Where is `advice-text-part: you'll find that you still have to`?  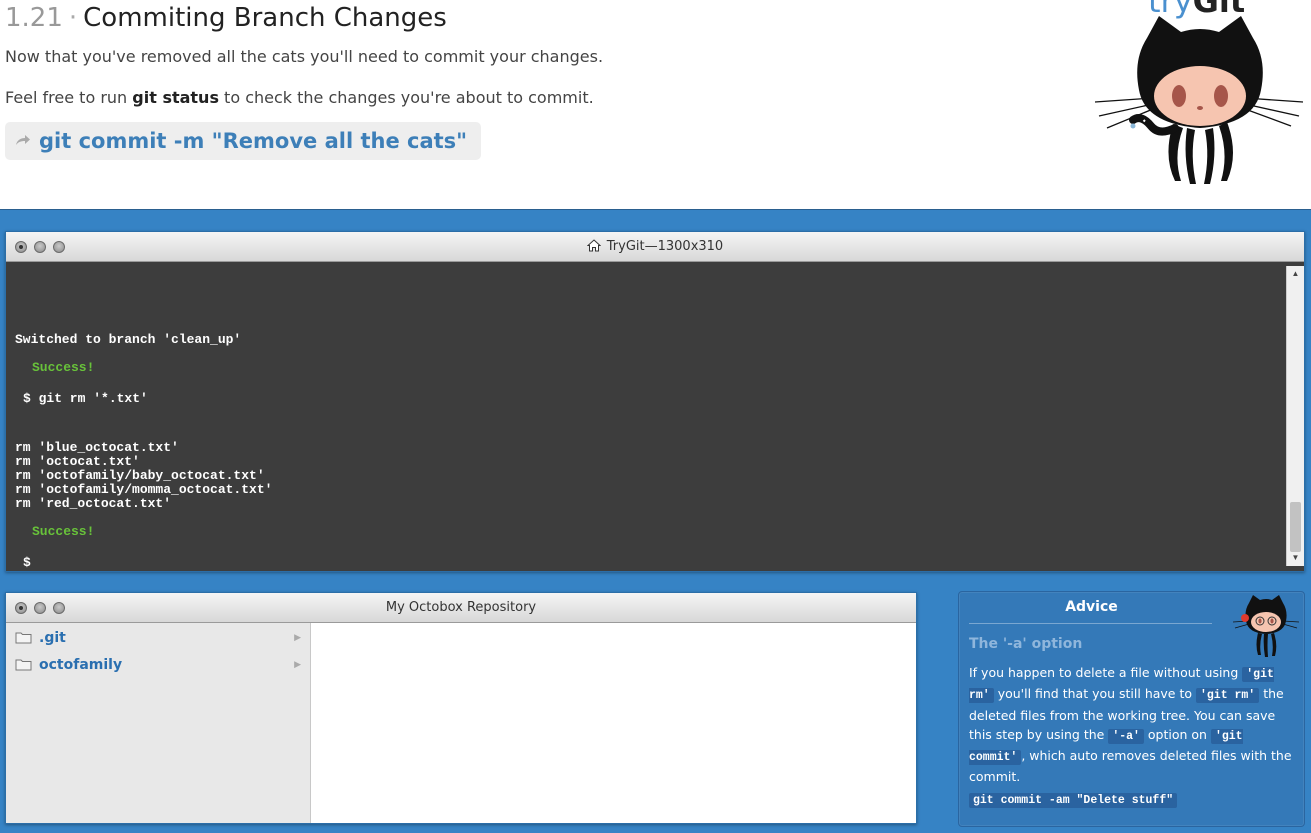 advice-text-part: you'll find that you still have to is located at coordinates (1094, 694).